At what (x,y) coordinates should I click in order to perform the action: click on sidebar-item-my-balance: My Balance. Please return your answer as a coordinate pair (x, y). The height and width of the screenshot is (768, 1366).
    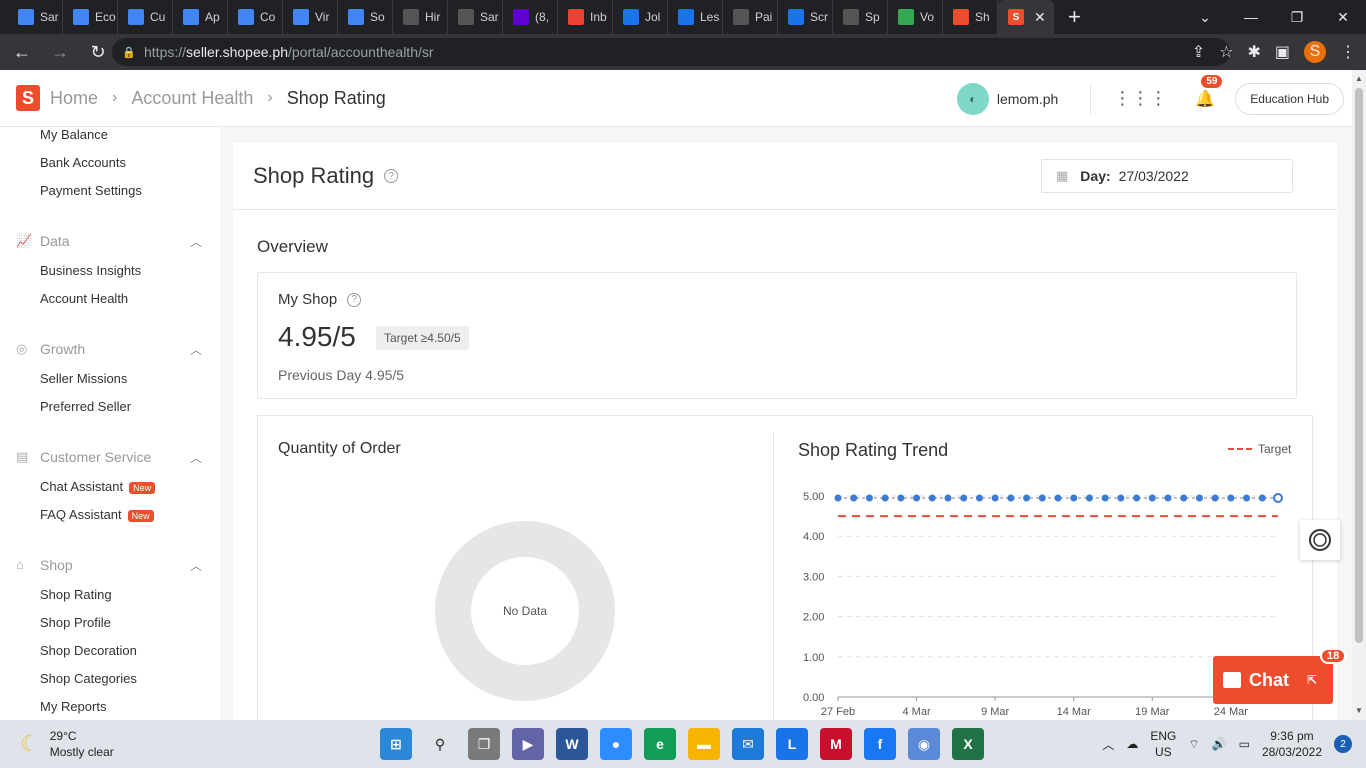
    Looking at the image, I should click on (74, 134).